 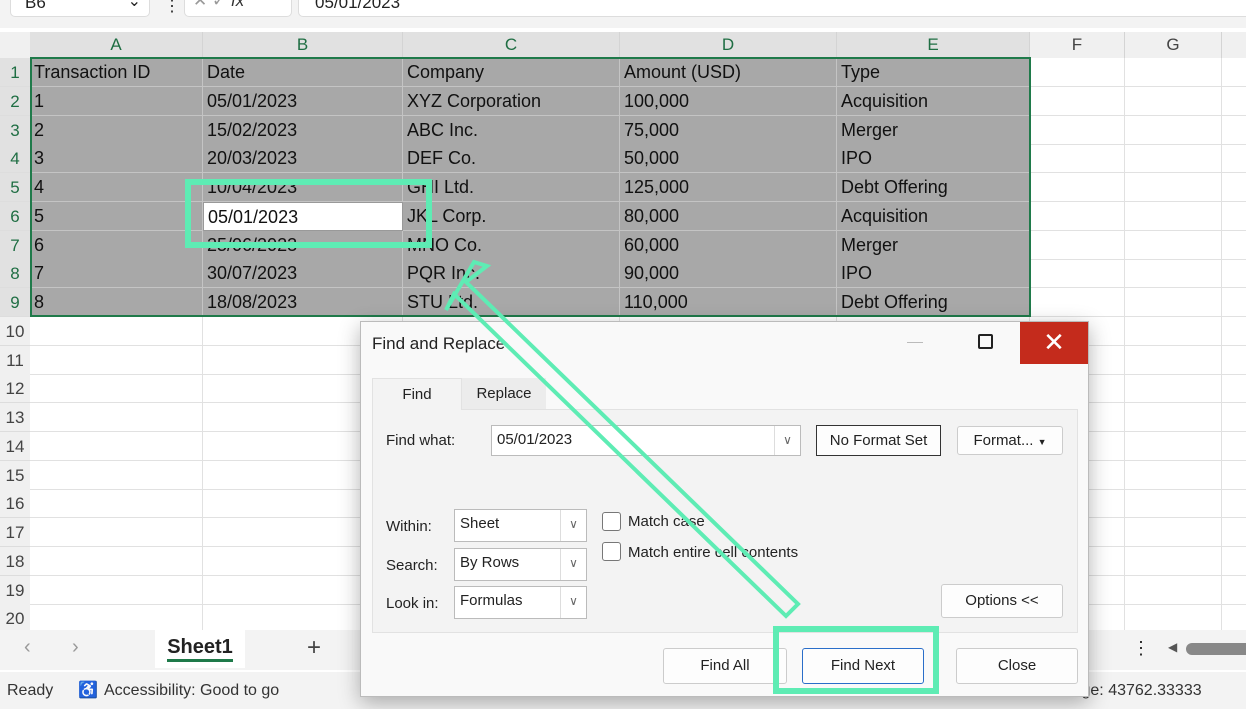 What do you see at coordinates (611, 551) in the screenshot?
I see `match-entire-checkbox` at bounding box center [611, 551].